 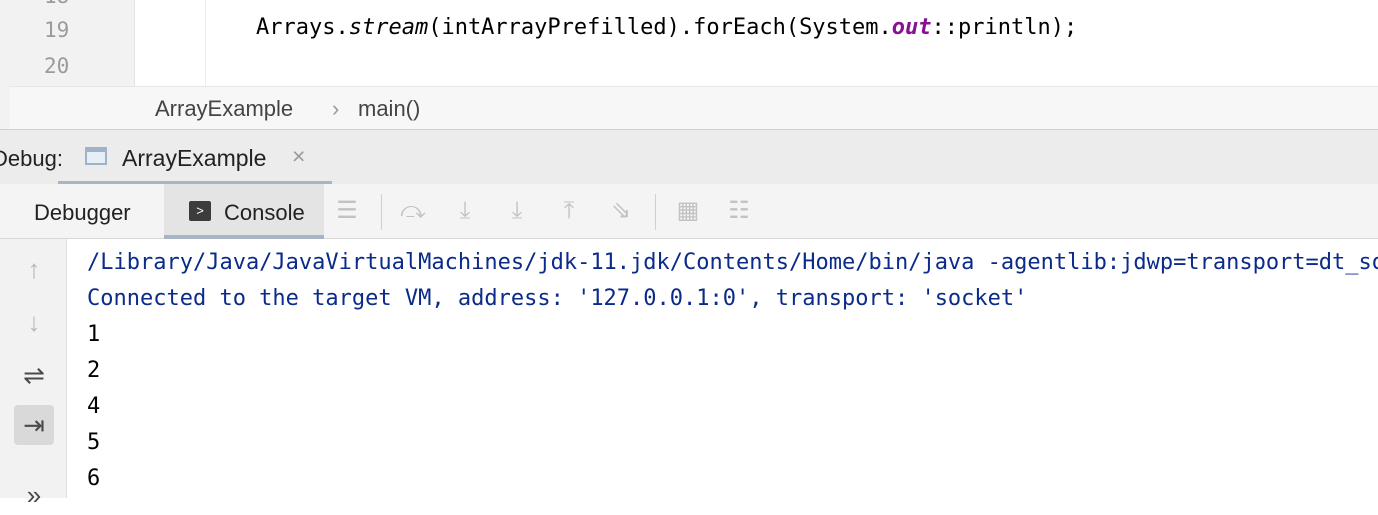 I want to click on code-token-method: stream, so click(x=388, y=27).